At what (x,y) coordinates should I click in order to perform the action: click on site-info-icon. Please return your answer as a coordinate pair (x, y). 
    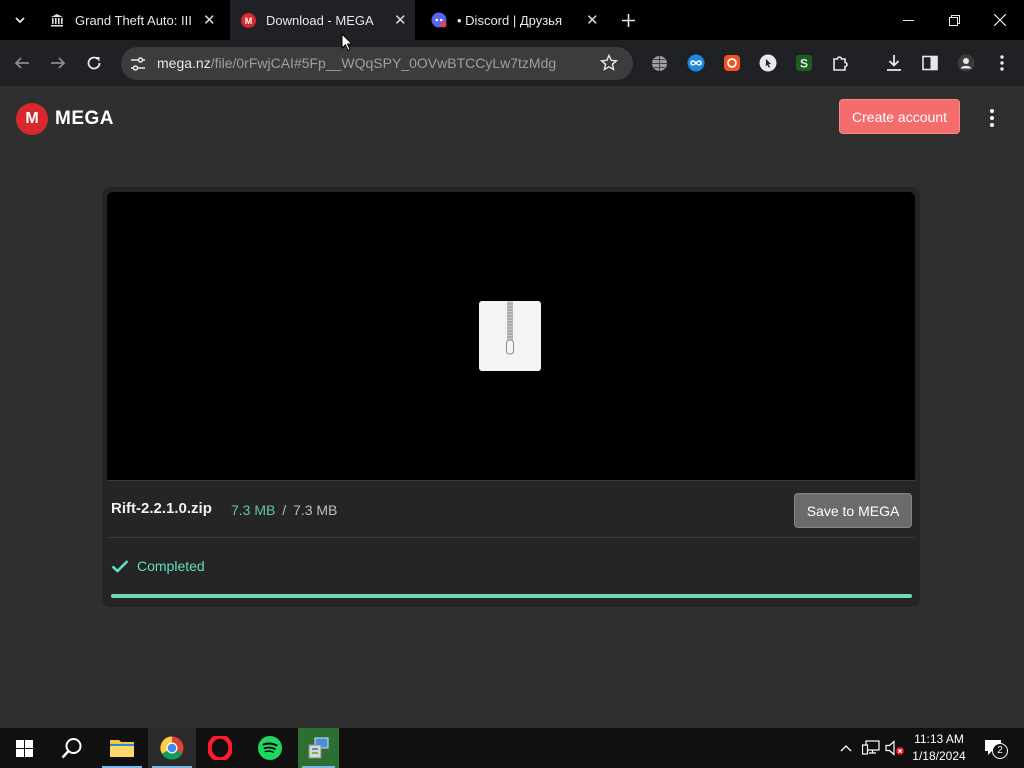
    Looking at the image, I should click on (138, 66).